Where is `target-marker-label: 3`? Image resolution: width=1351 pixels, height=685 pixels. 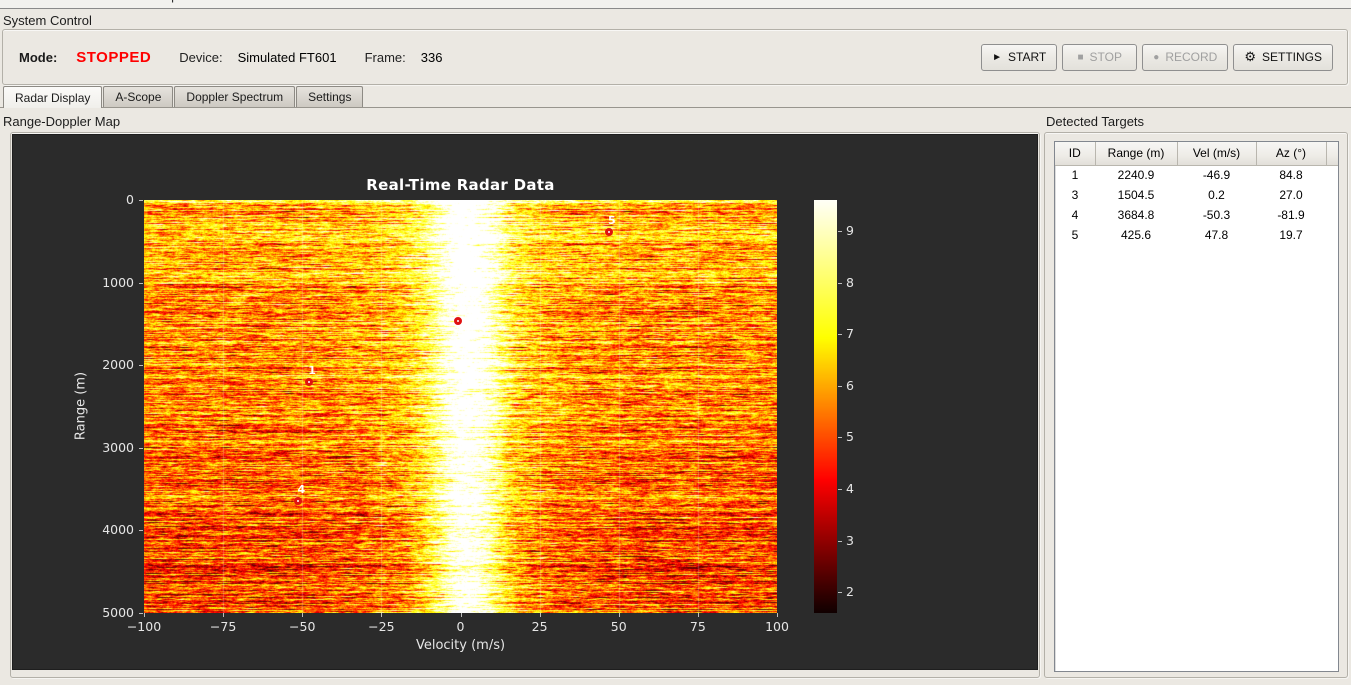 target-marker-label: 3 is located at coordinates (461, 310).